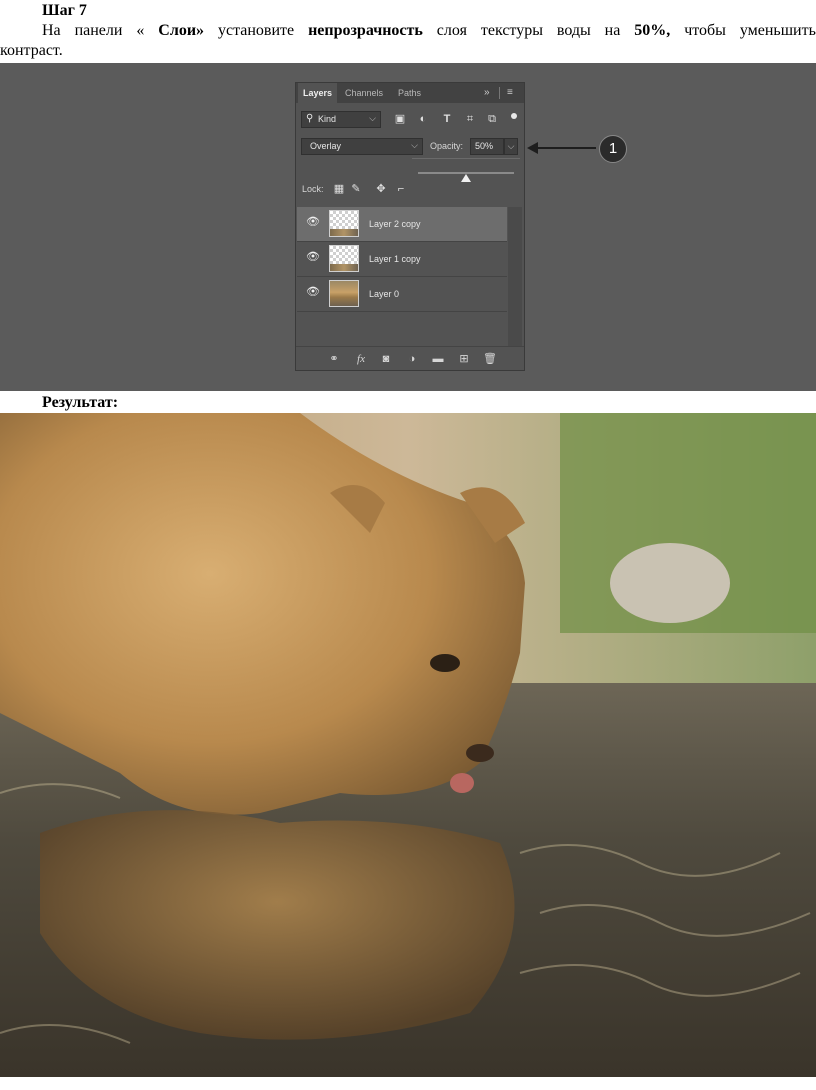 The height and width of the screenshot is (1090, 816). Describe the element at coordinates (327, 119) in the screenshot. I see `filter-kind-label: Kind` at that location.